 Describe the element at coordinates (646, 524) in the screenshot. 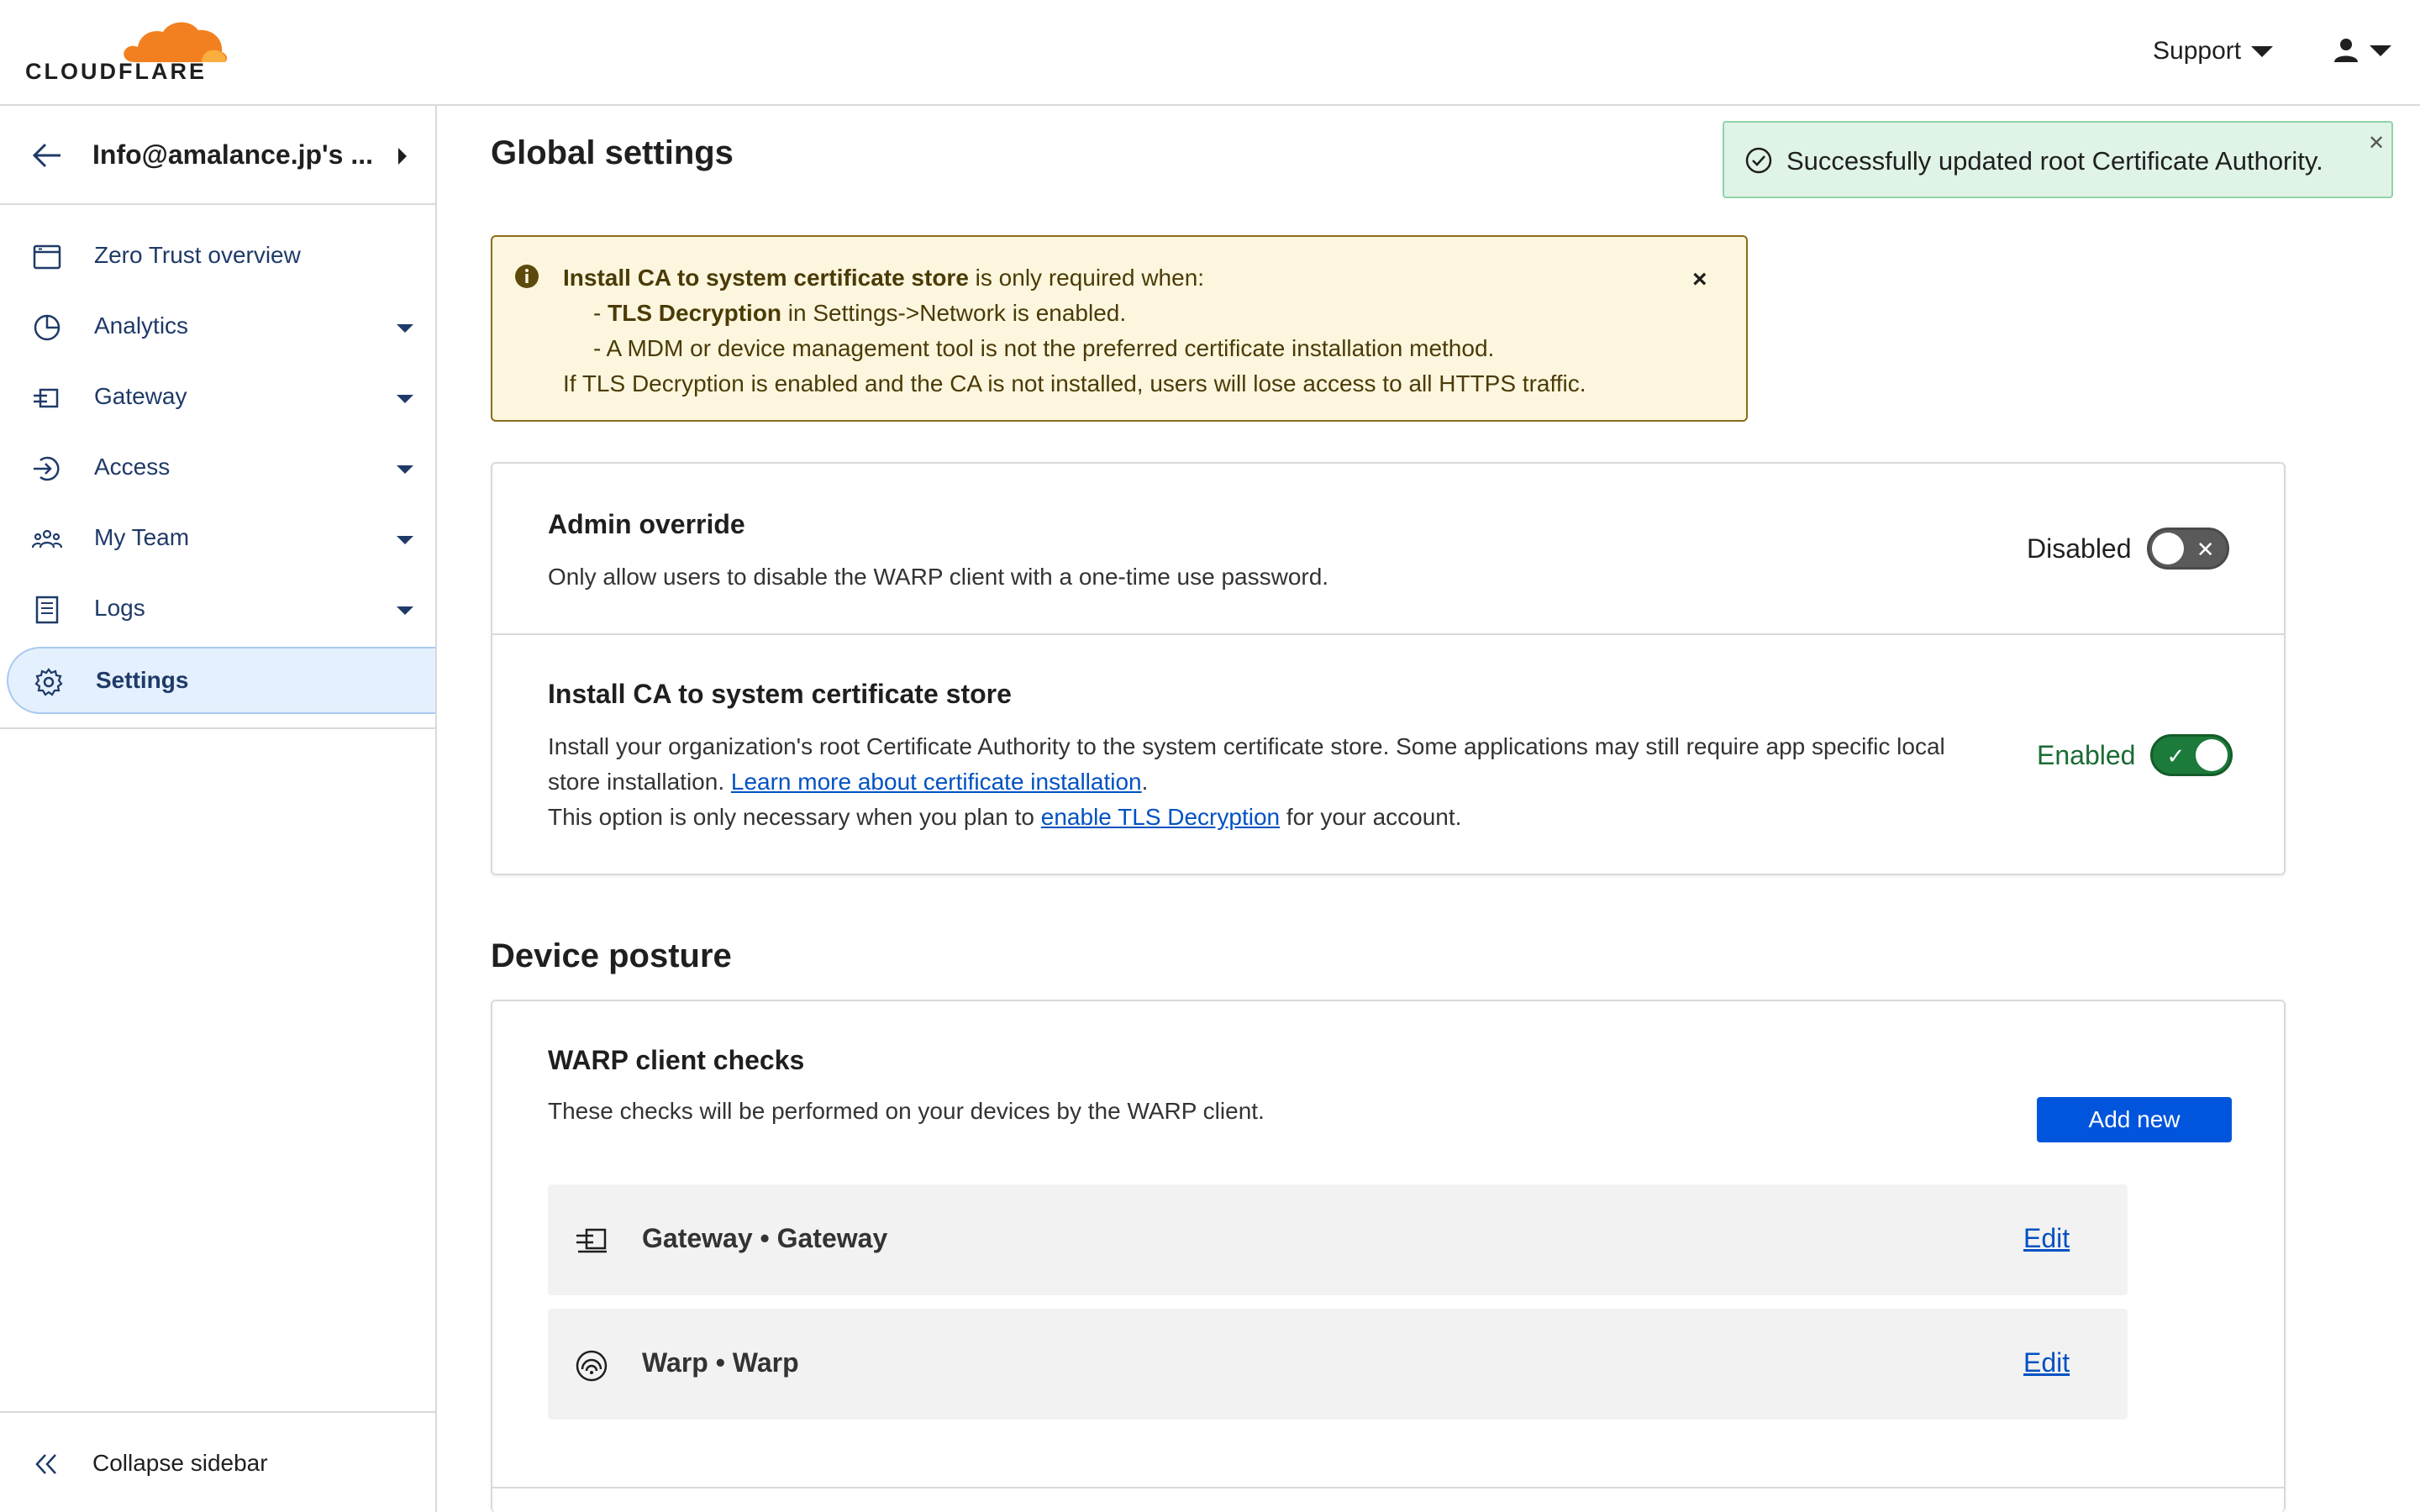

I see `admin-override-title: Admin override` at that location.